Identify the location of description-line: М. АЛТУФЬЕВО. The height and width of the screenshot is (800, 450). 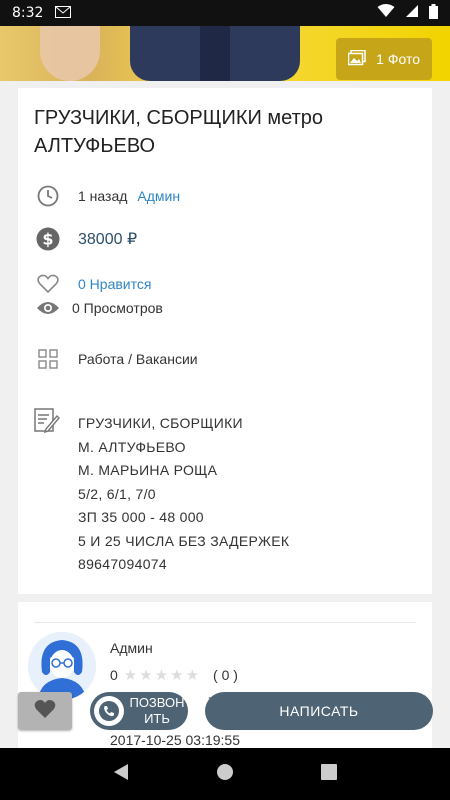
(132, 446).